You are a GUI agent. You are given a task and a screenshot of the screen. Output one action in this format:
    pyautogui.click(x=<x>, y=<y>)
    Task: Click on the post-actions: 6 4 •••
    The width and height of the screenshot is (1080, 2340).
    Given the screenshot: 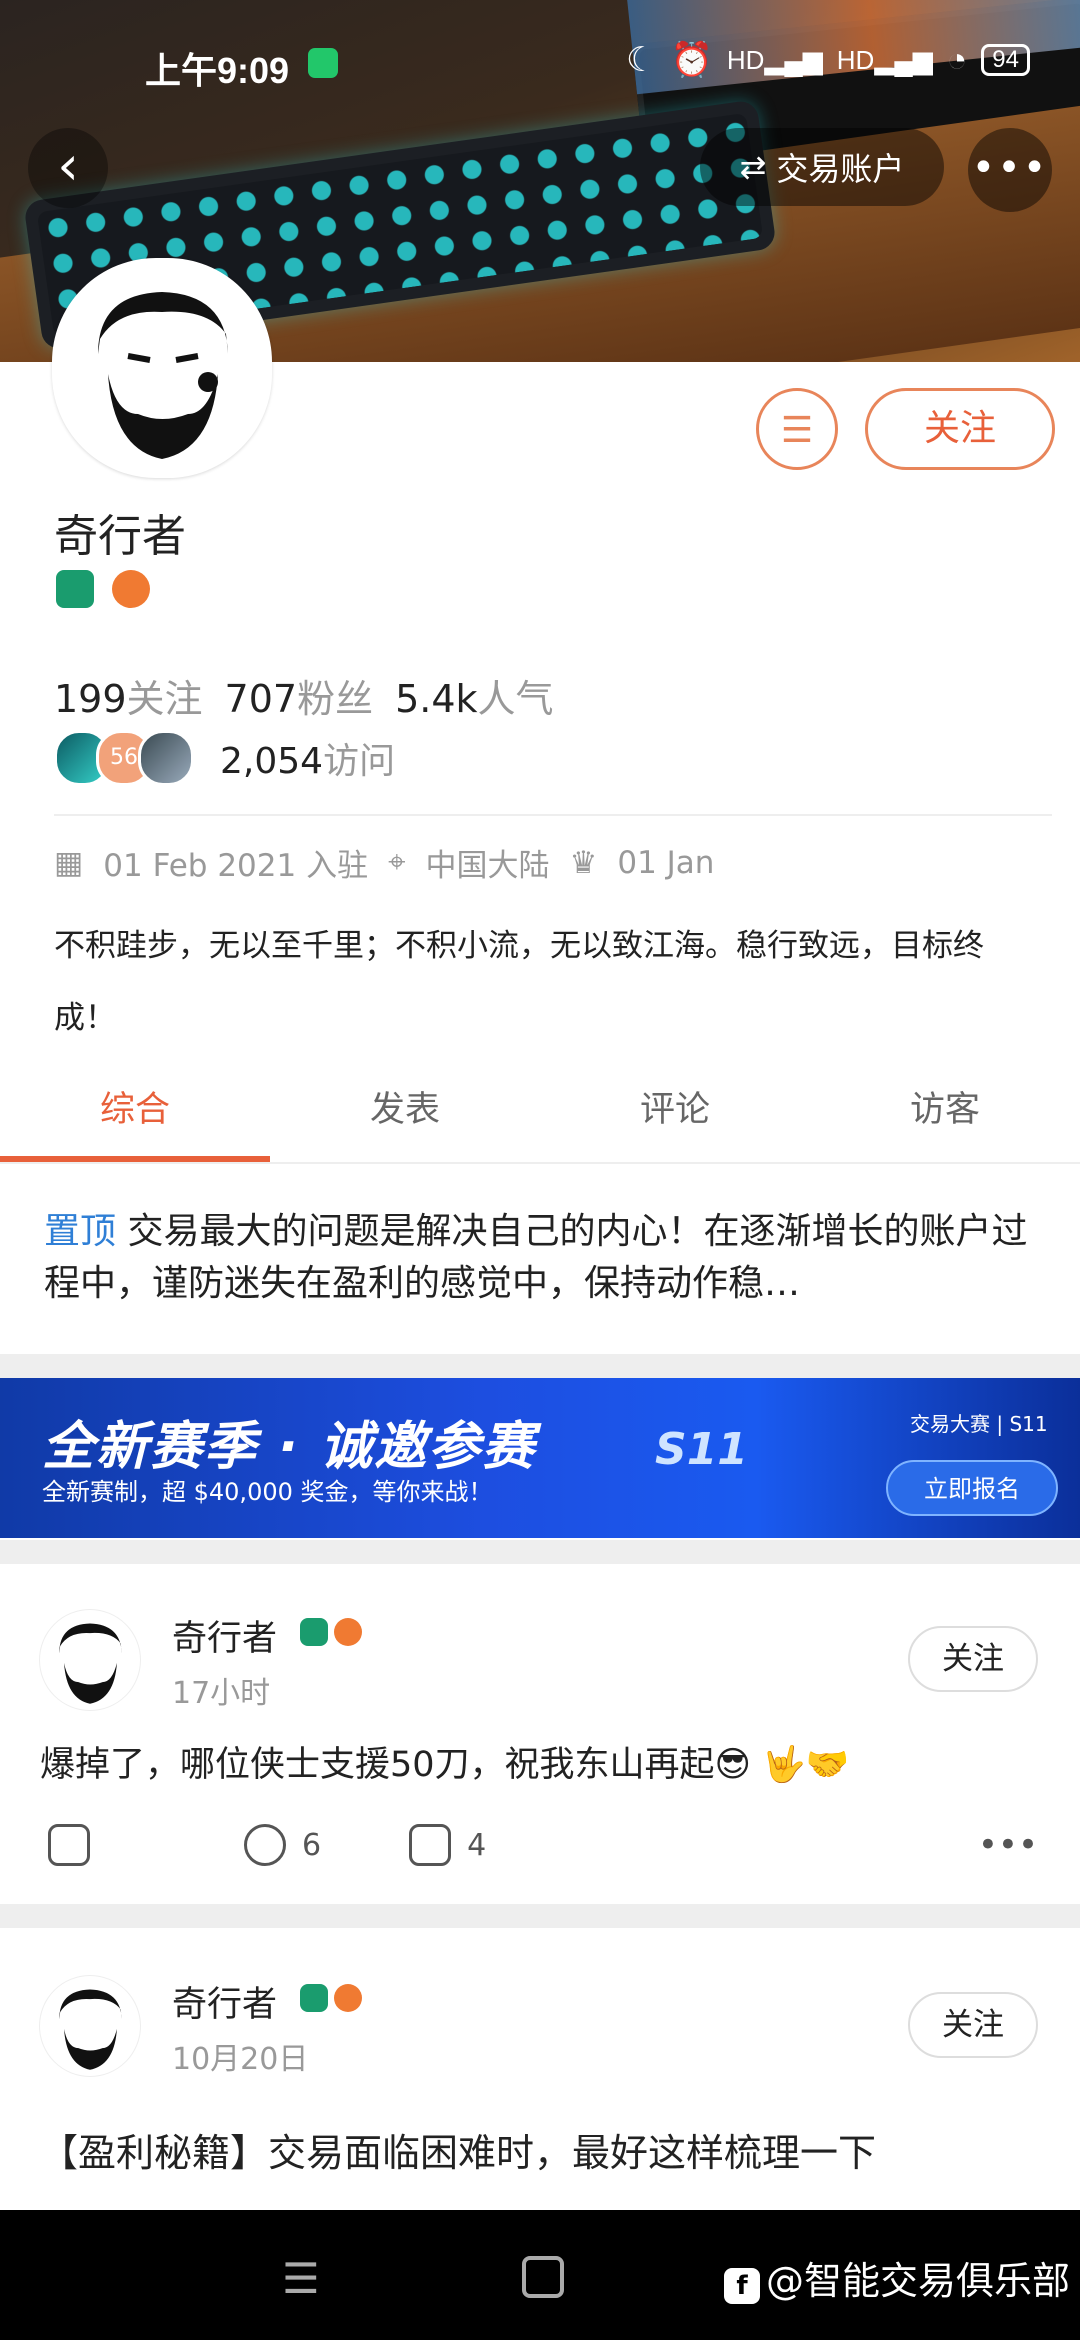 What is the action you would take?
    pyautogui.click(x=543, y=1845)
    